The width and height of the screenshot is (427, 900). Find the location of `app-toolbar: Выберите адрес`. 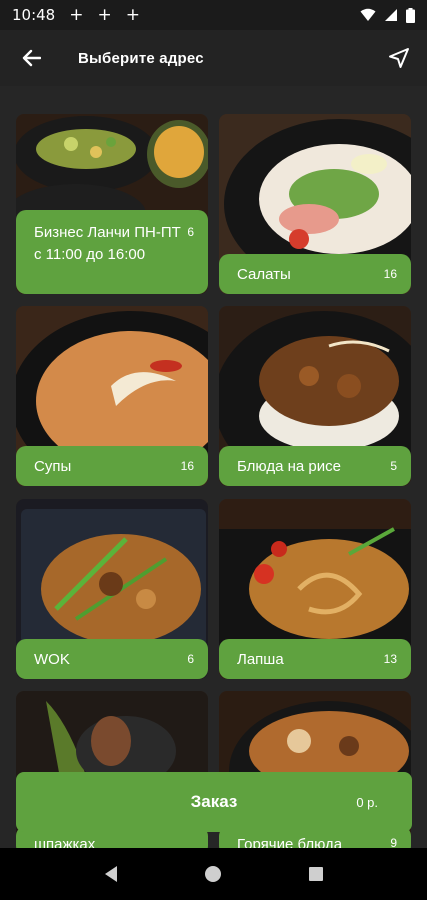

app-toolbar: Выберите адрес is located at coordinates (213, 58).